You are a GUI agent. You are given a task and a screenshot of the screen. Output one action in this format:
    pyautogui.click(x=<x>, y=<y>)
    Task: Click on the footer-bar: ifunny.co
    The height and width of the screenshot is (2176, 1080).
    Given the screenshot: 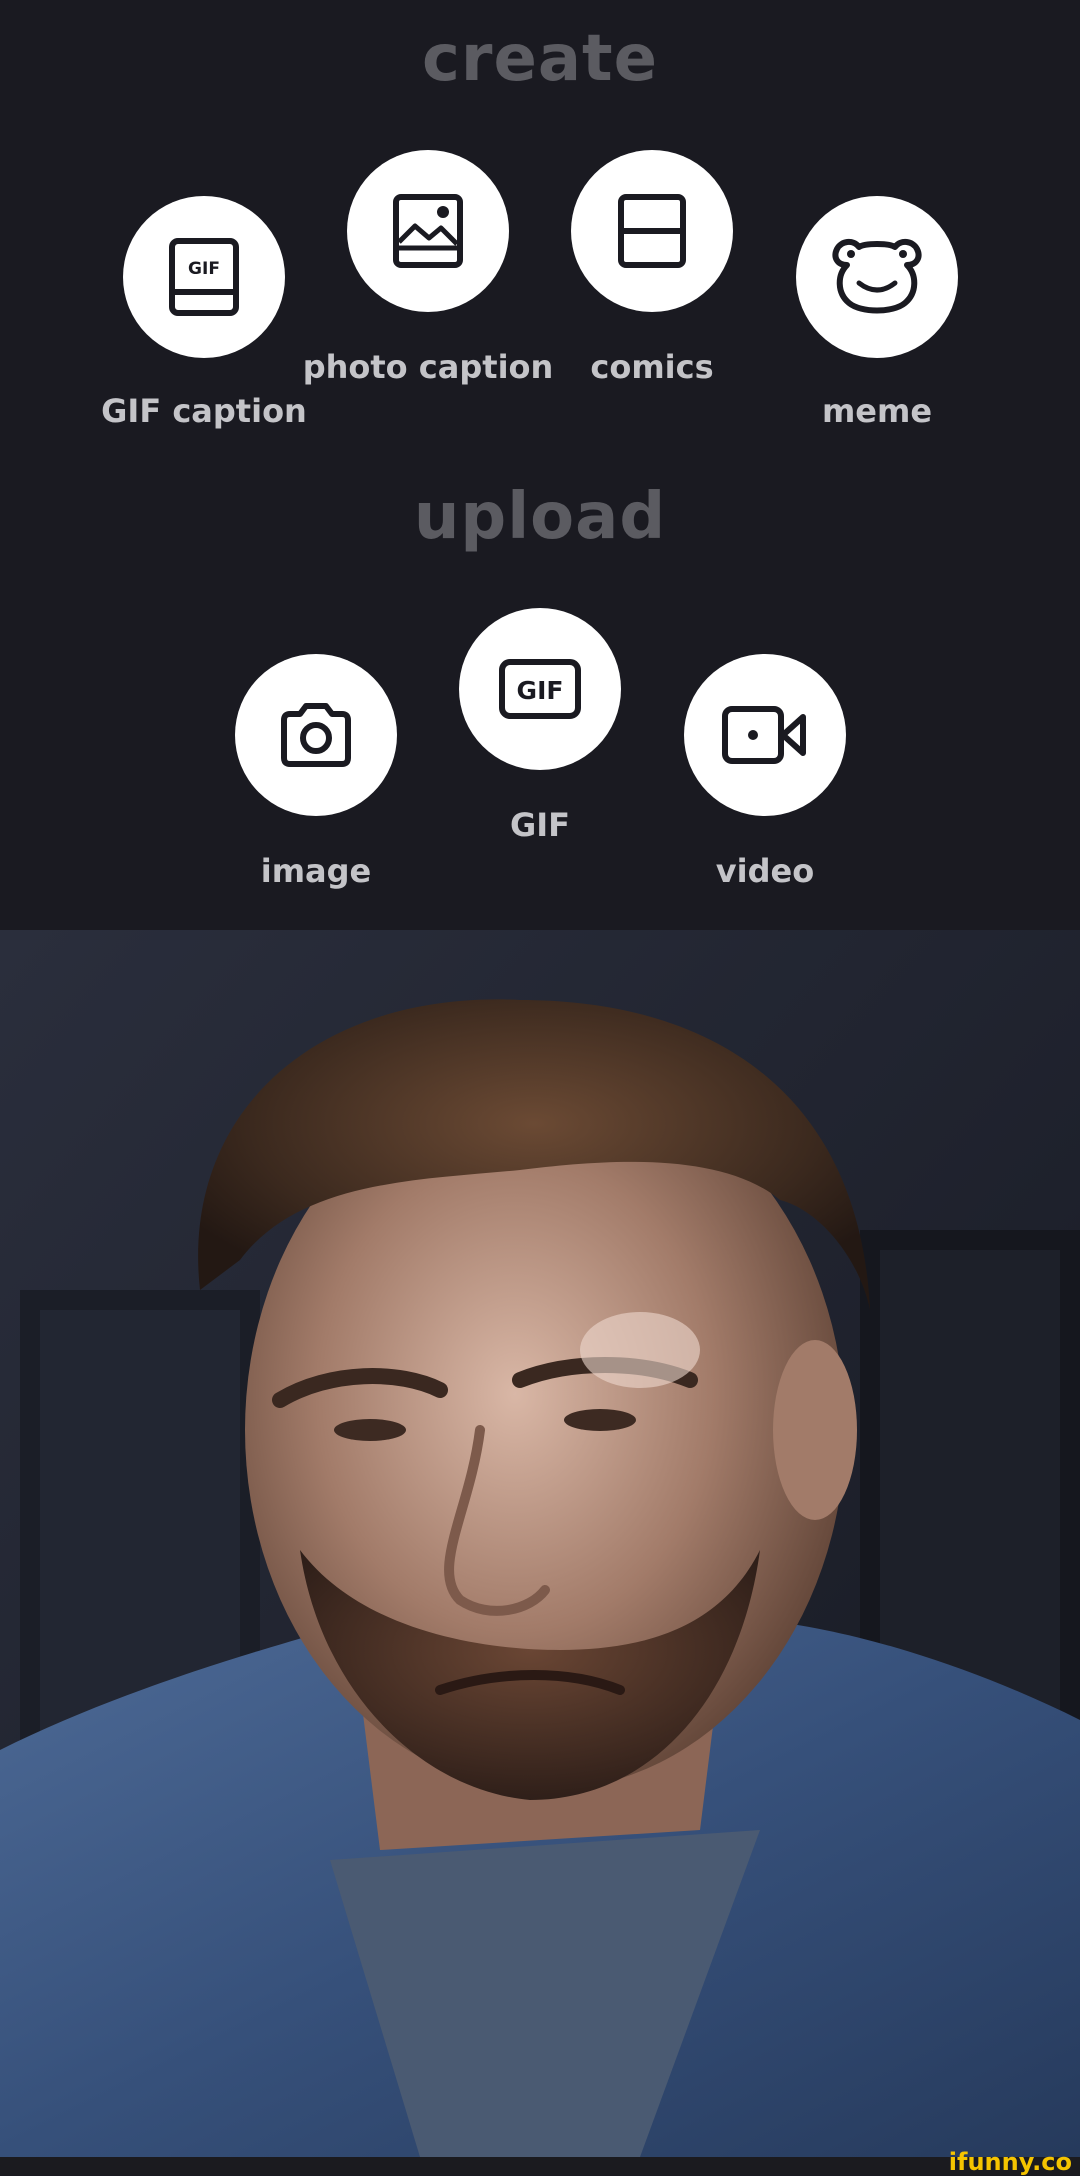 What is the action you would take?
    pyautogui.click(x=540, y=2162)
    